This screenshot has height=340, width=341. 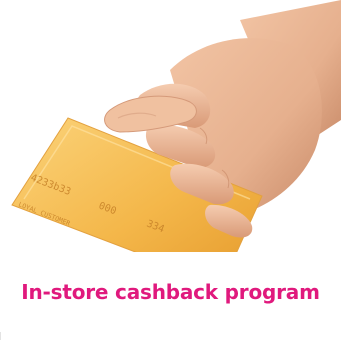 I want to click on promo-title: In-store cashback program, so click(x=171, y=292).